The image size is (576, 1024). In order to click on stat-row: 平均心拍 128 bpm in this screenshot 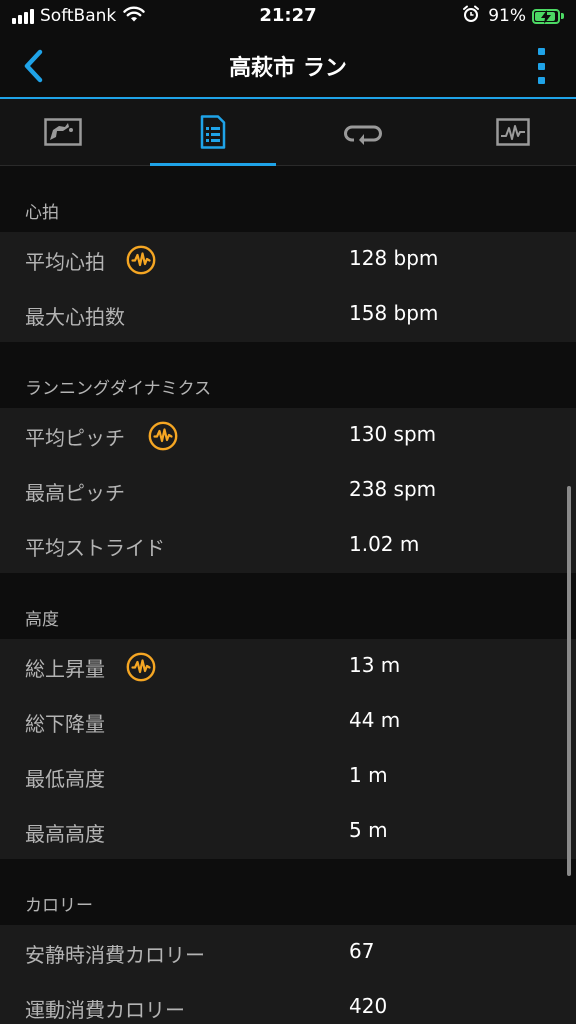, I will do `click(288, 259)`.